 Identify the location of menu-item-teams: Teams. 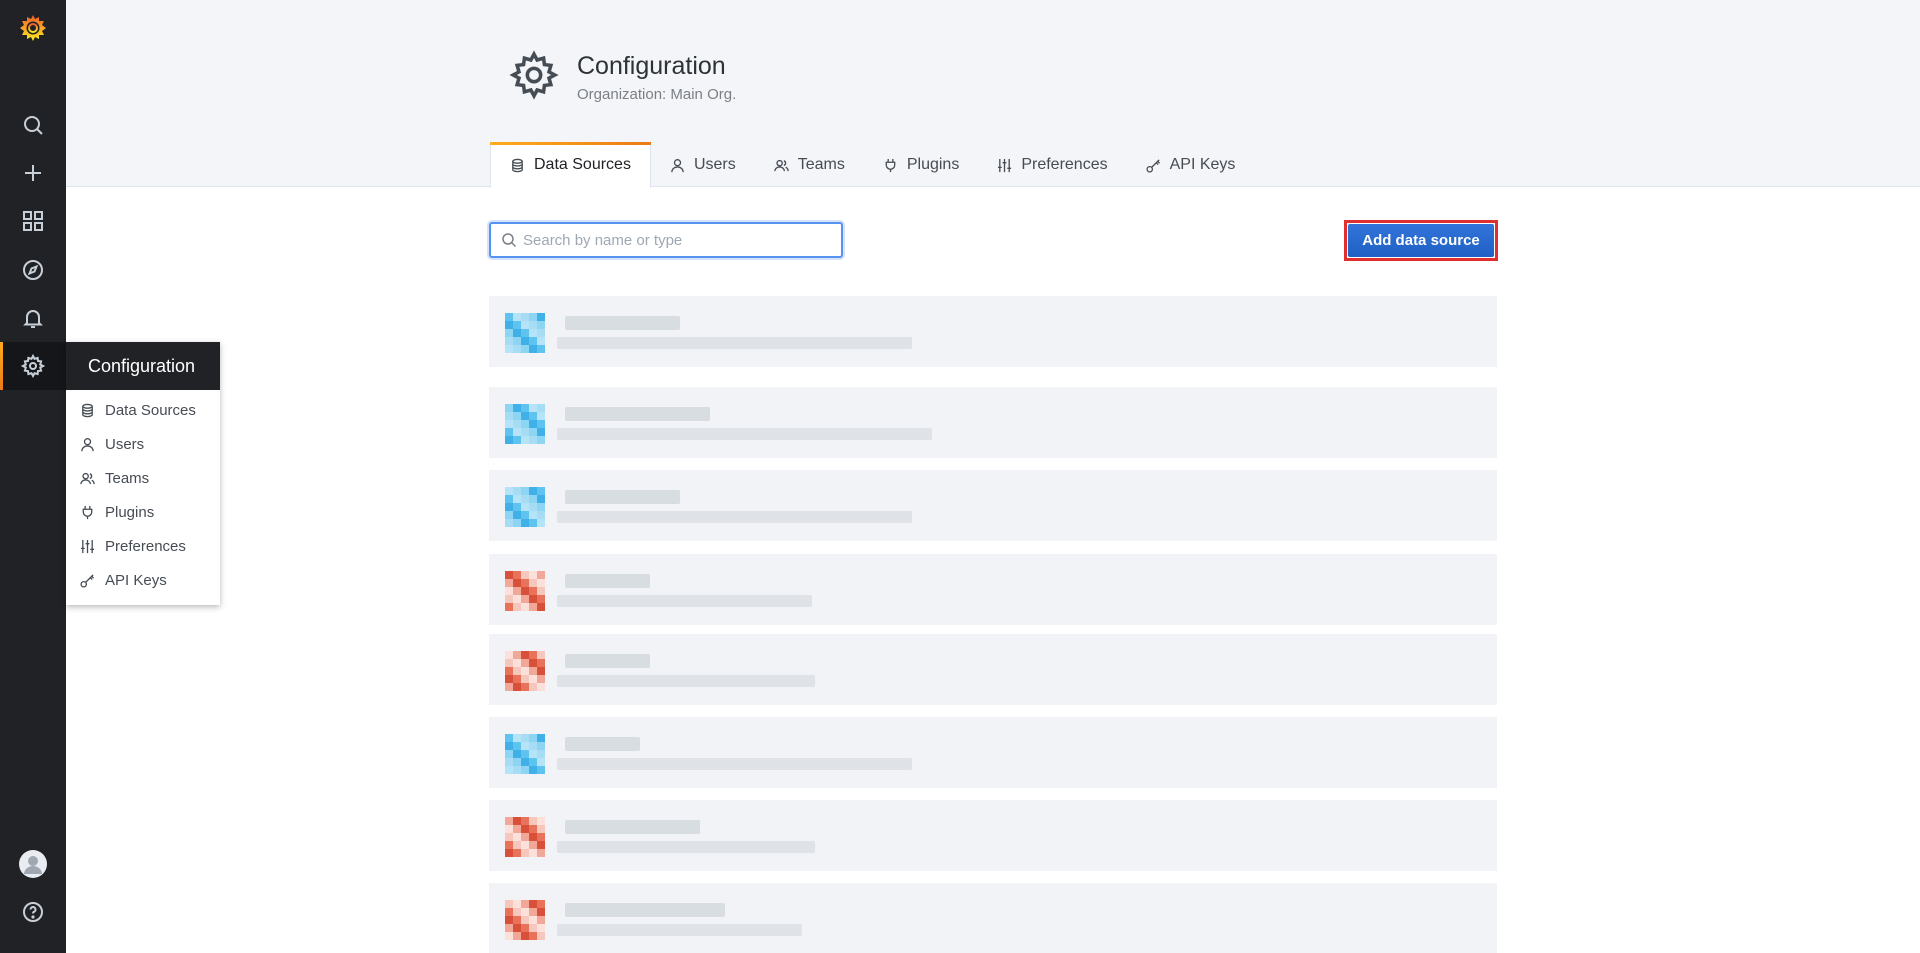
(143, 478).